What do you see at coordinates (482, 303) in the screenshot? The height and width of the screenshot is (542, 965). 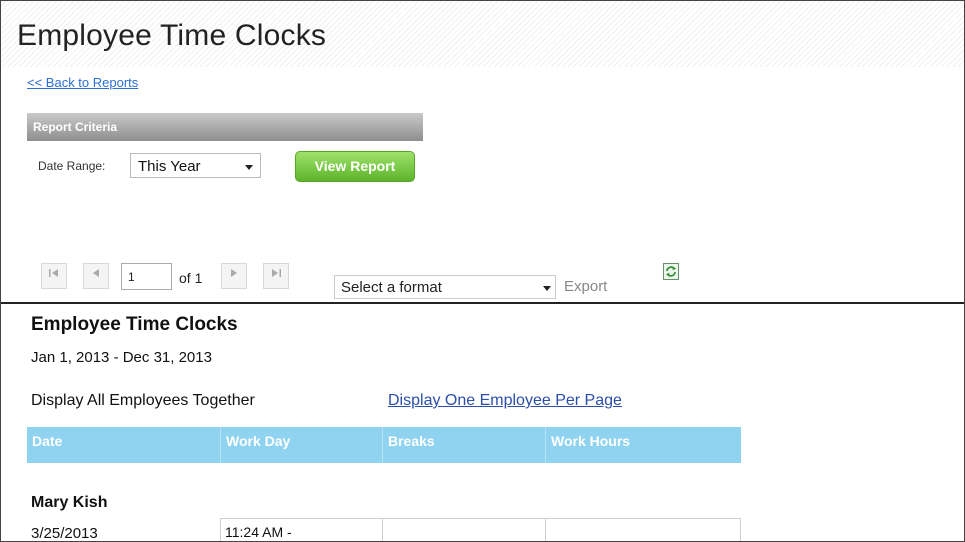 I see `report-divider` at bounding box center [482, 303].